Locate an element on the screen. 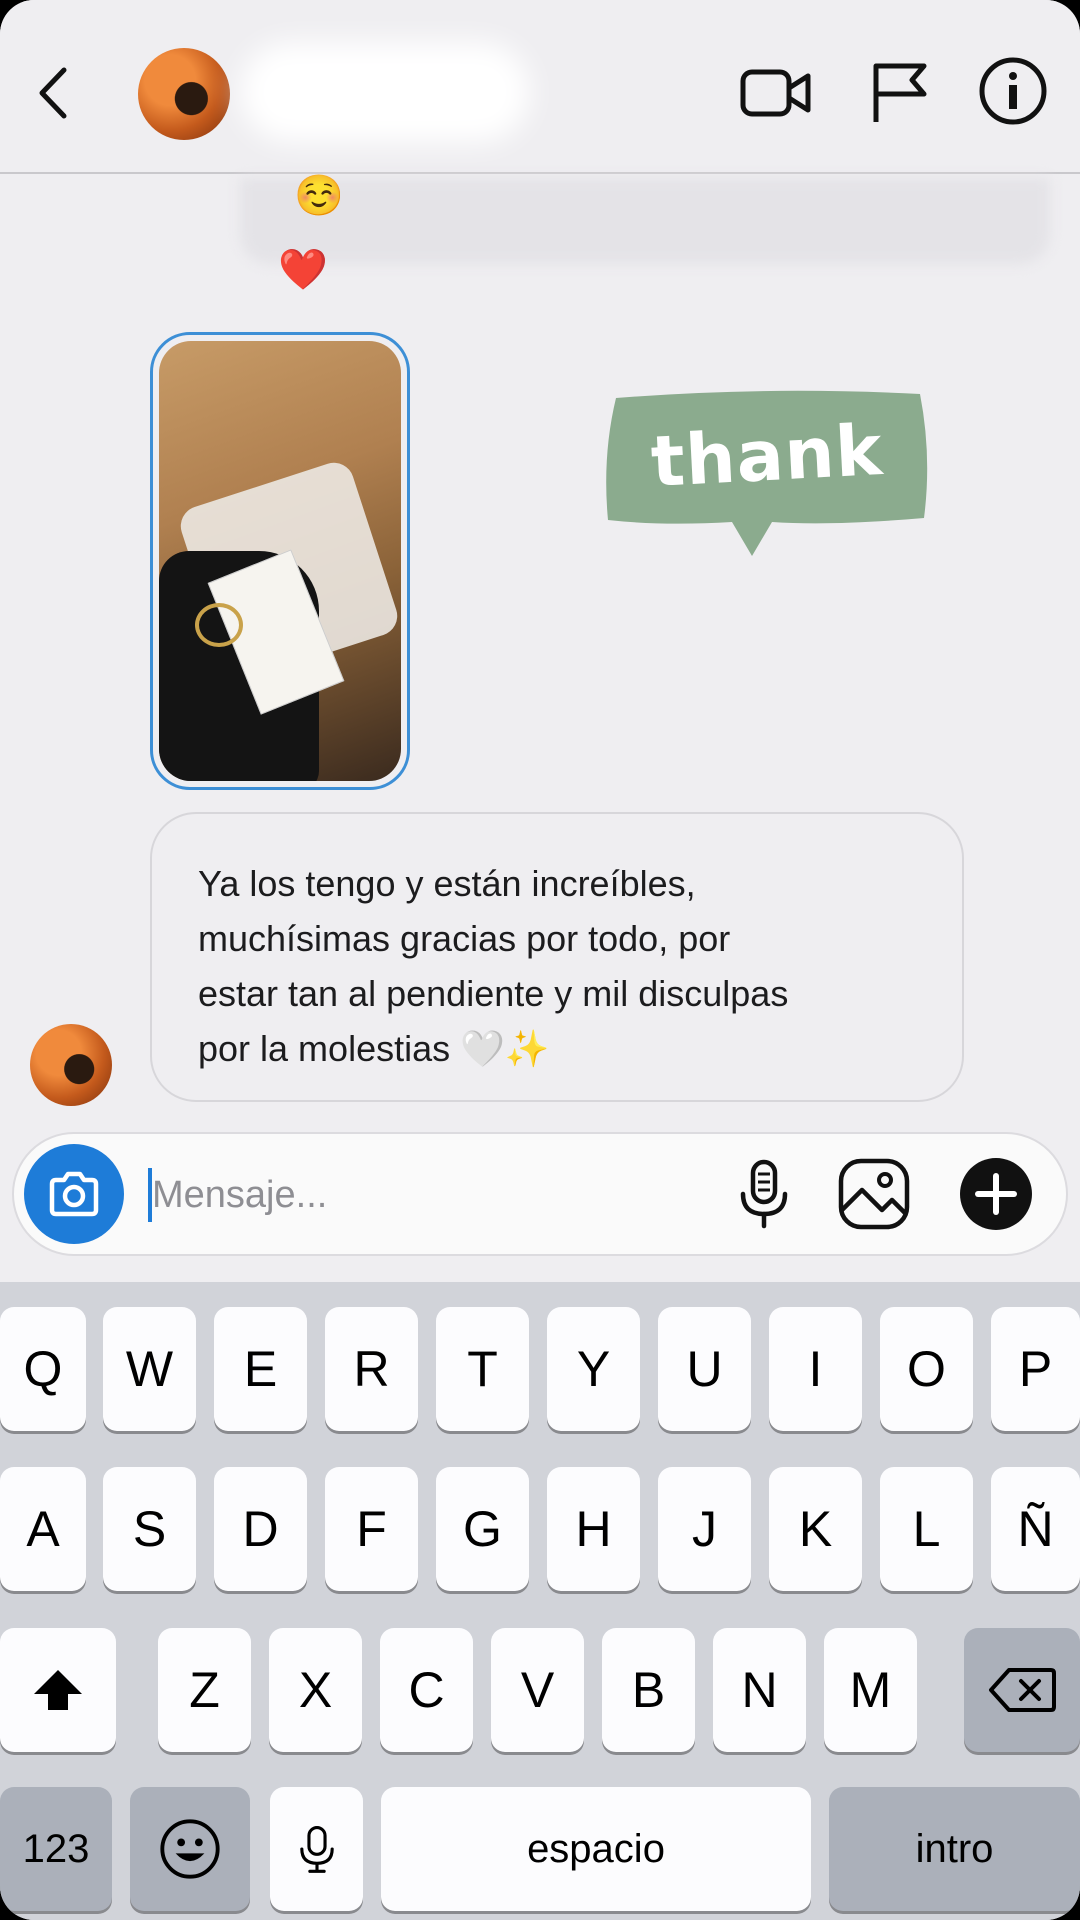  key-c: C is located at coordinates (426, 1690).